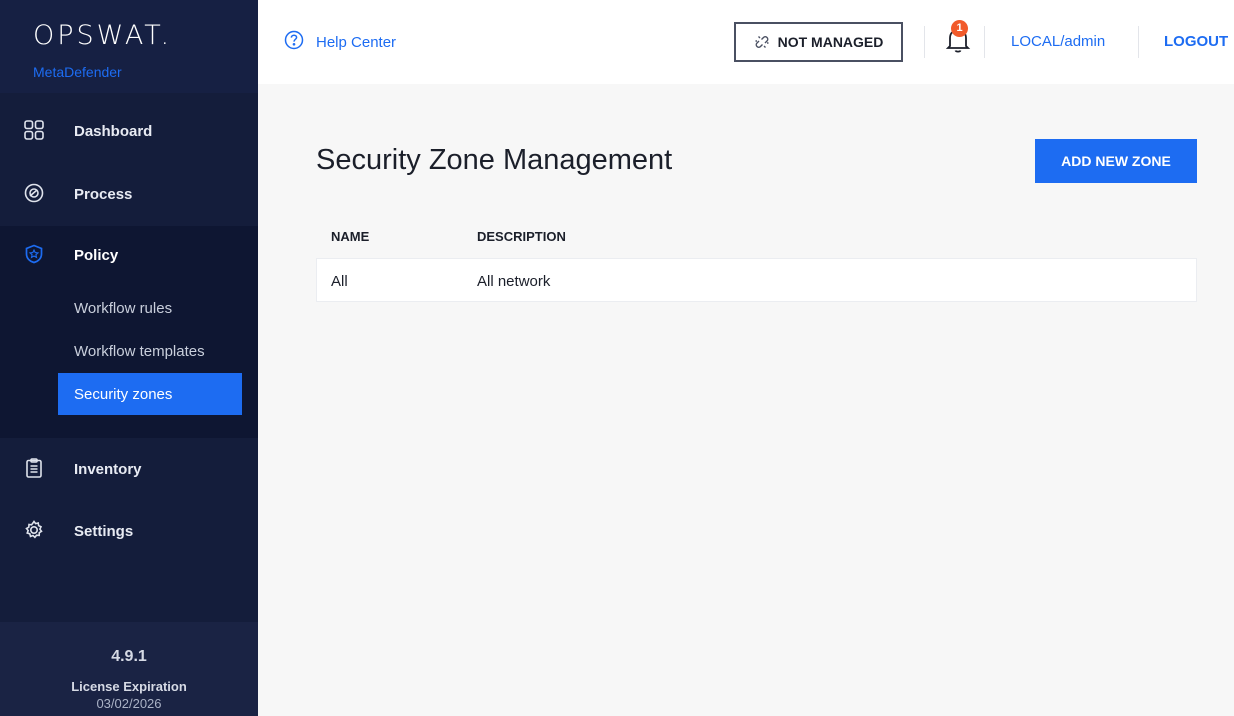  I want to click on sidebar-subitem-workflow-templates: Workflow templates, so click(150, 351).